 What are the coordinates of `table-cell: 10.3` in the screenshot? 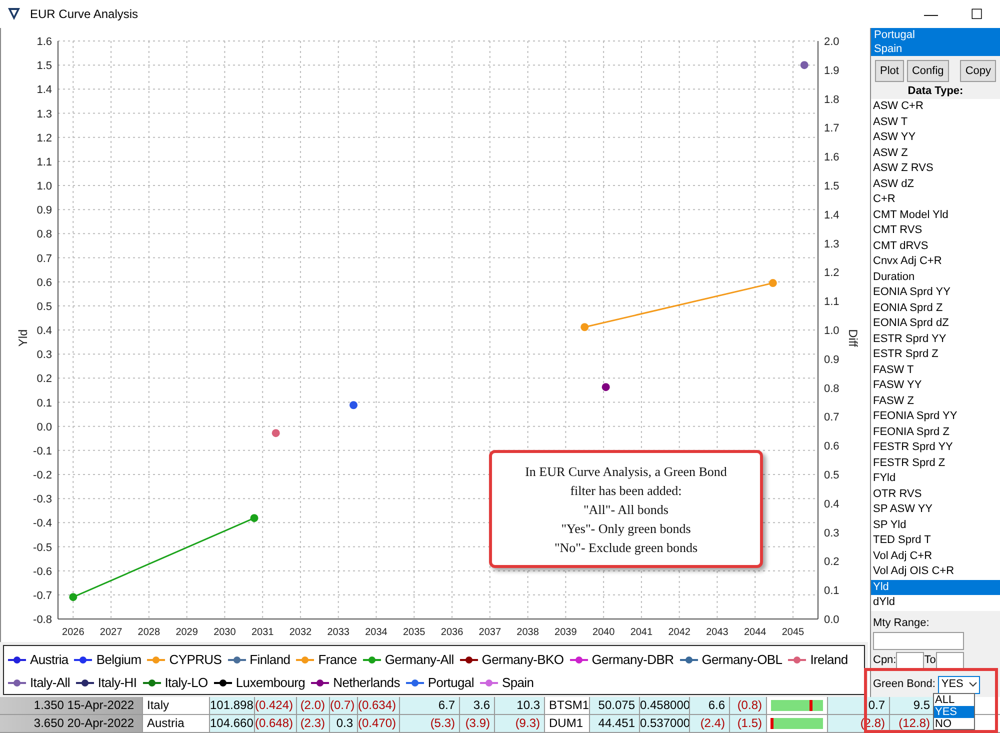 It's located at (520, 705).